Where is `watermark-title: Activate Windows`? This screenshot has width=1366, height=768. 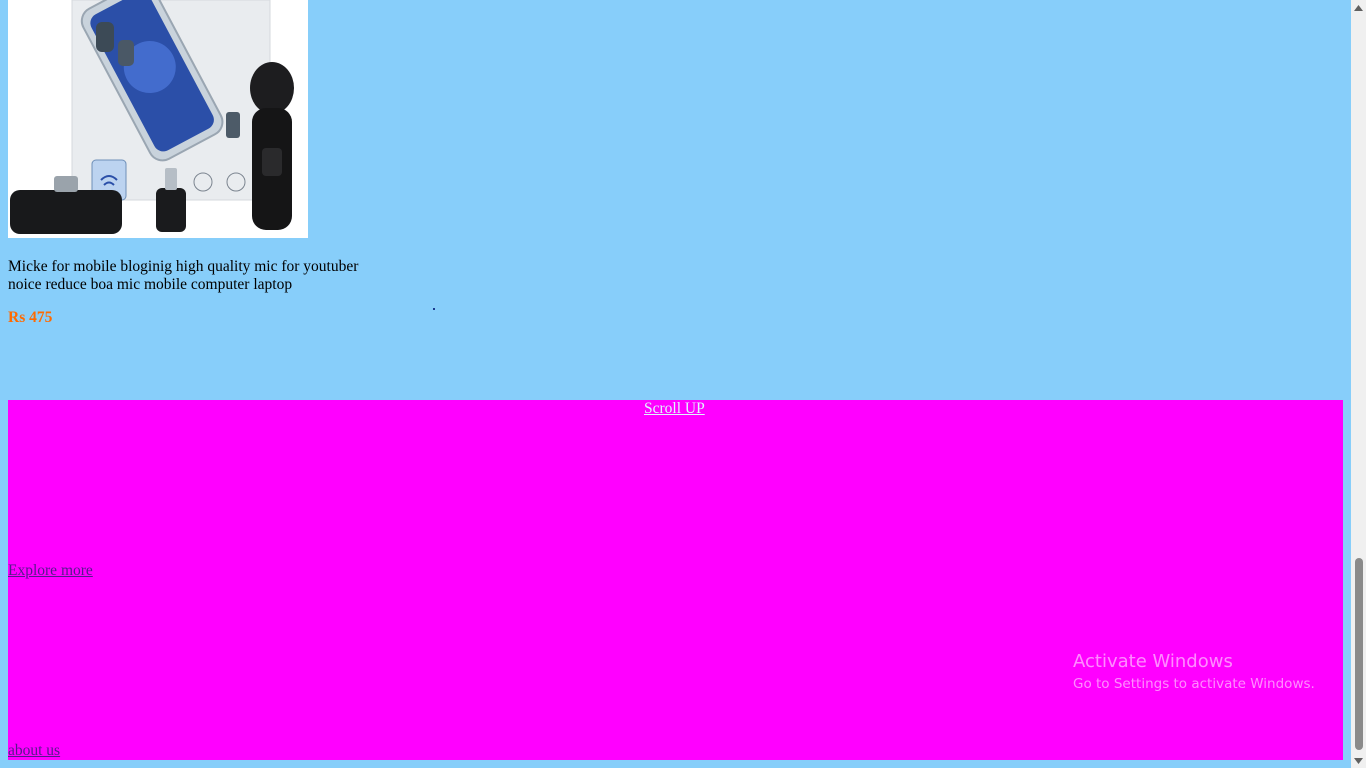
watermark-title: Activate Windows is located at coordinates (1153, 661).